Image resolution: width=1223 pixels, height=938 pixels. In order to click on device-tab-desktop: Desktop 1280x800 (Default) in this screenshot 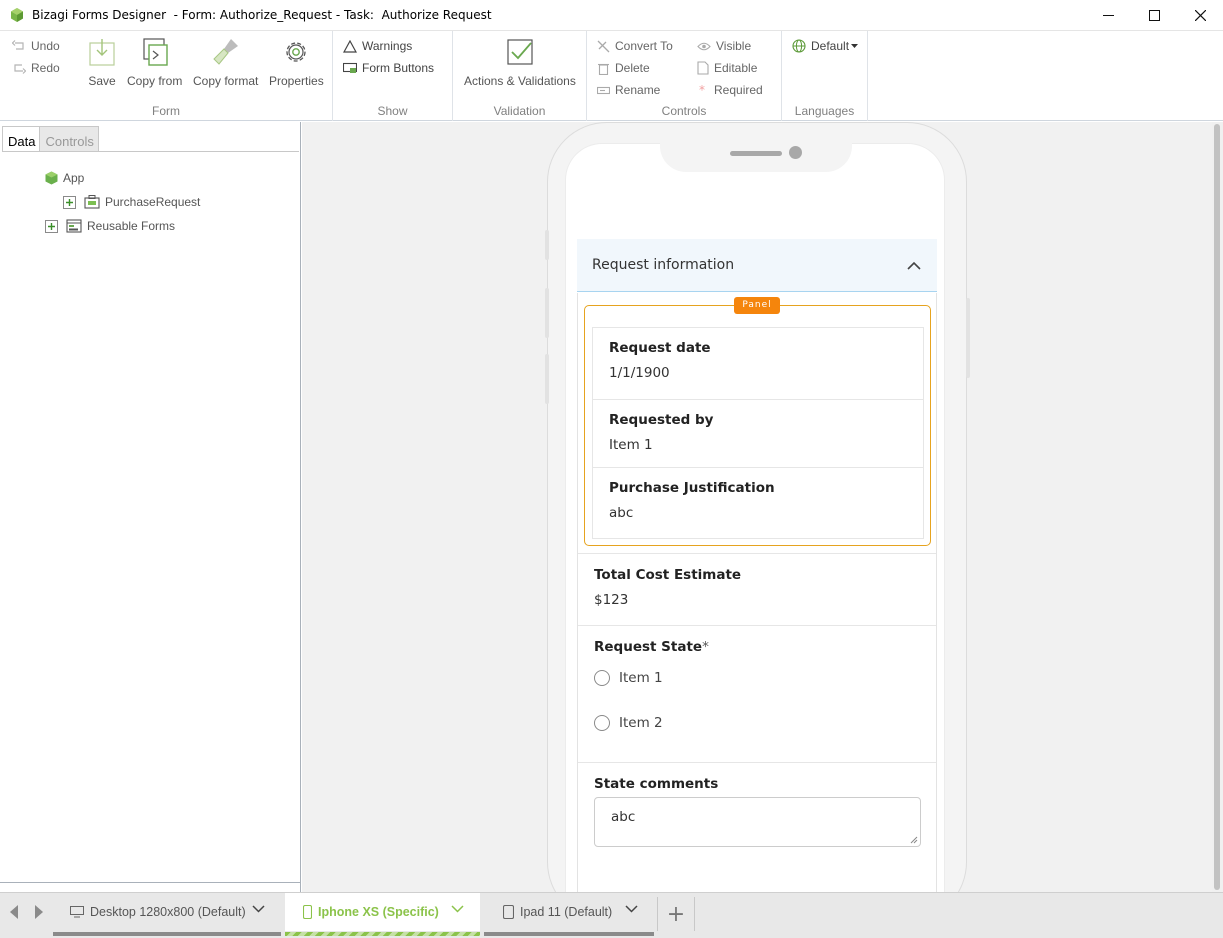, I will do `click(167, 914)`.